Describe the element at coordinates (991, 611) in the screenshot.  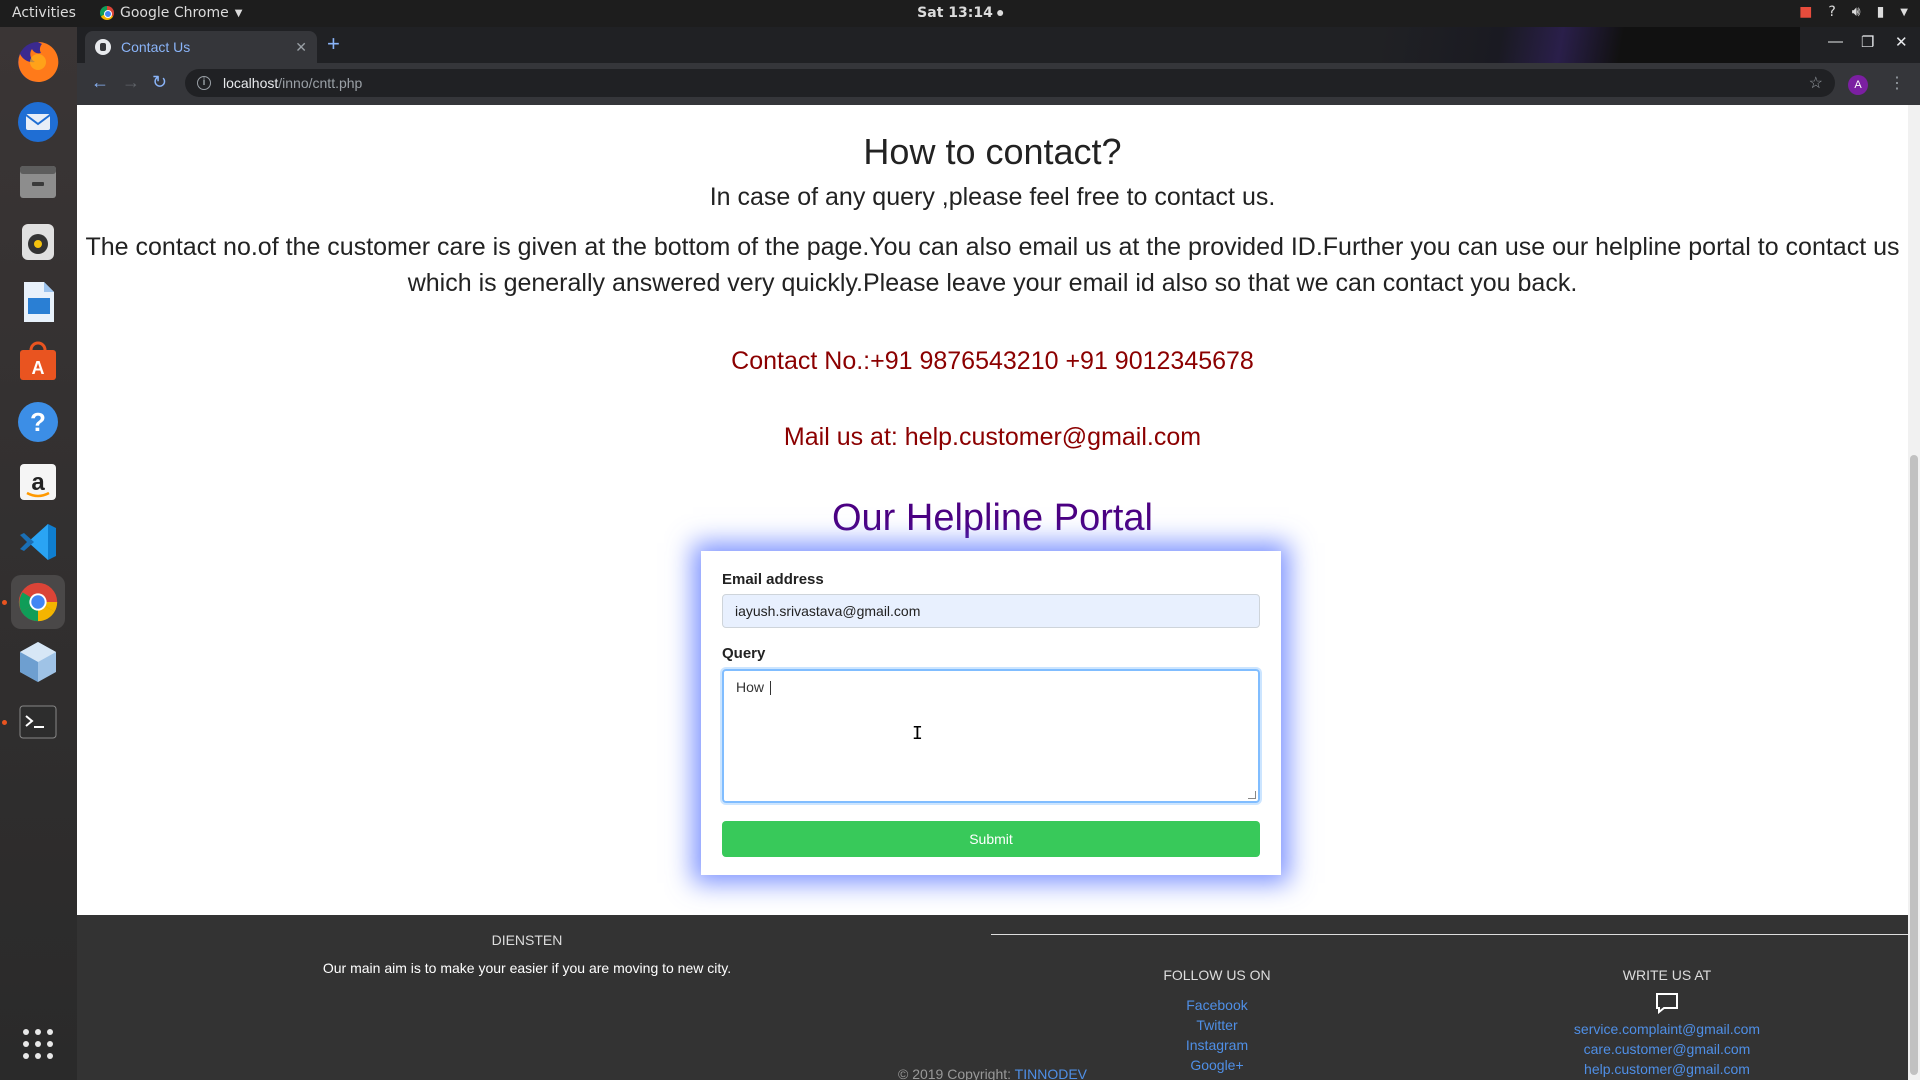
I see `email-field: iayush.srivastava@gmail.com` at that location.